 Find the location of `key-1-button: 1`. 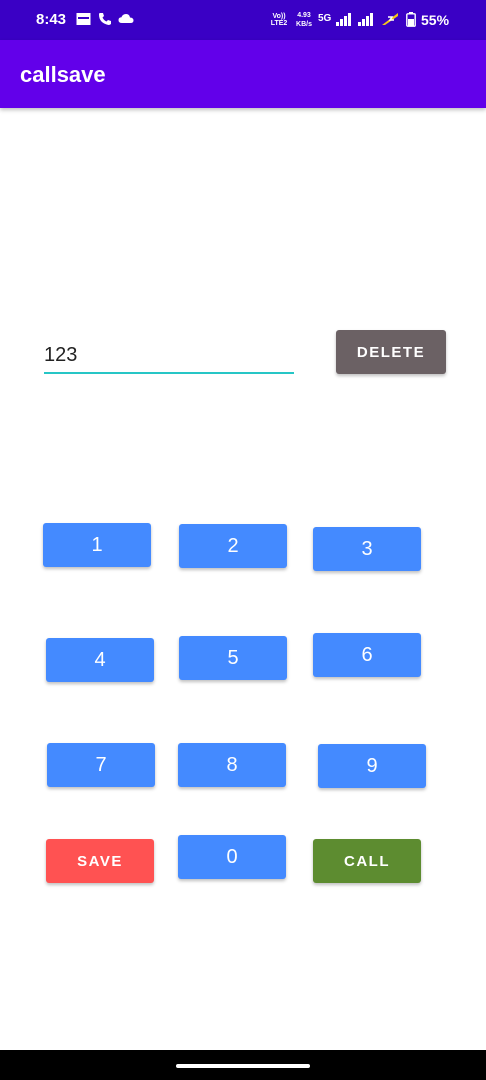

key-1-button: 1 is located at coordinates (97, 545).